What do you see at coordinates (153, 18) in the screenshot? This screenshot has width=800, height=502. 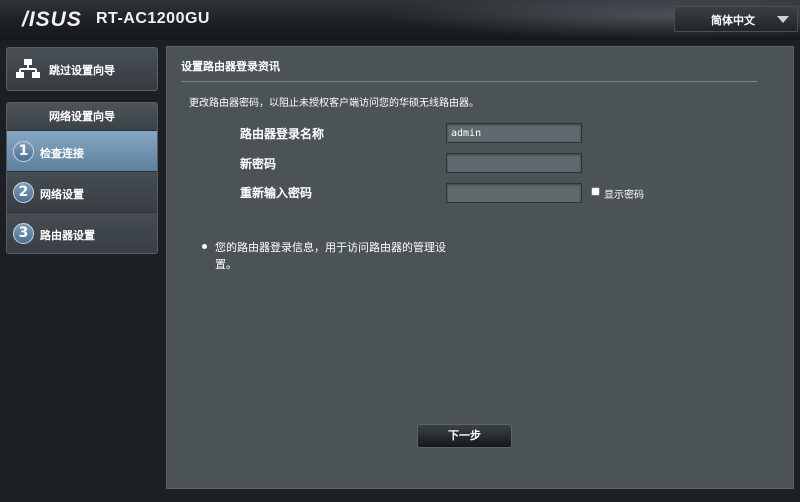 I see `router-model: RT-AC1200GU` at bounding box center [153, 18].